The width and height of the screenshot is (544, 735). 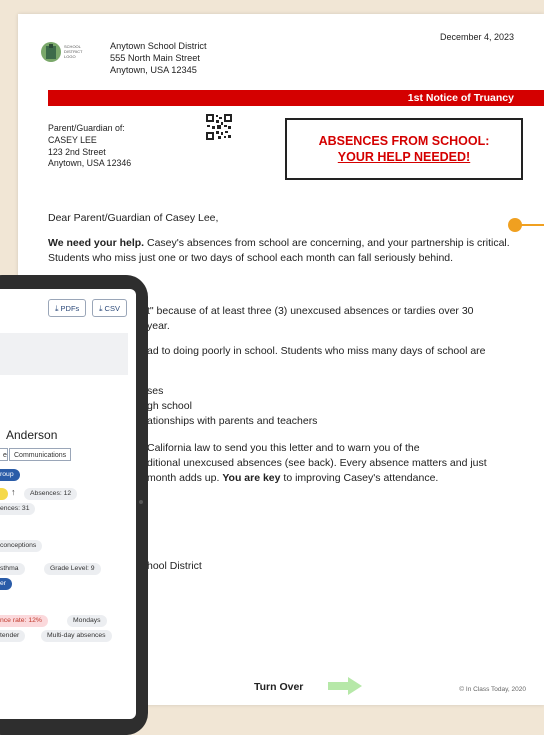 What do you see at coordinates (4, 454) in the screenshot?
I see `tab-partial: e` at bounding box center [4, 454].